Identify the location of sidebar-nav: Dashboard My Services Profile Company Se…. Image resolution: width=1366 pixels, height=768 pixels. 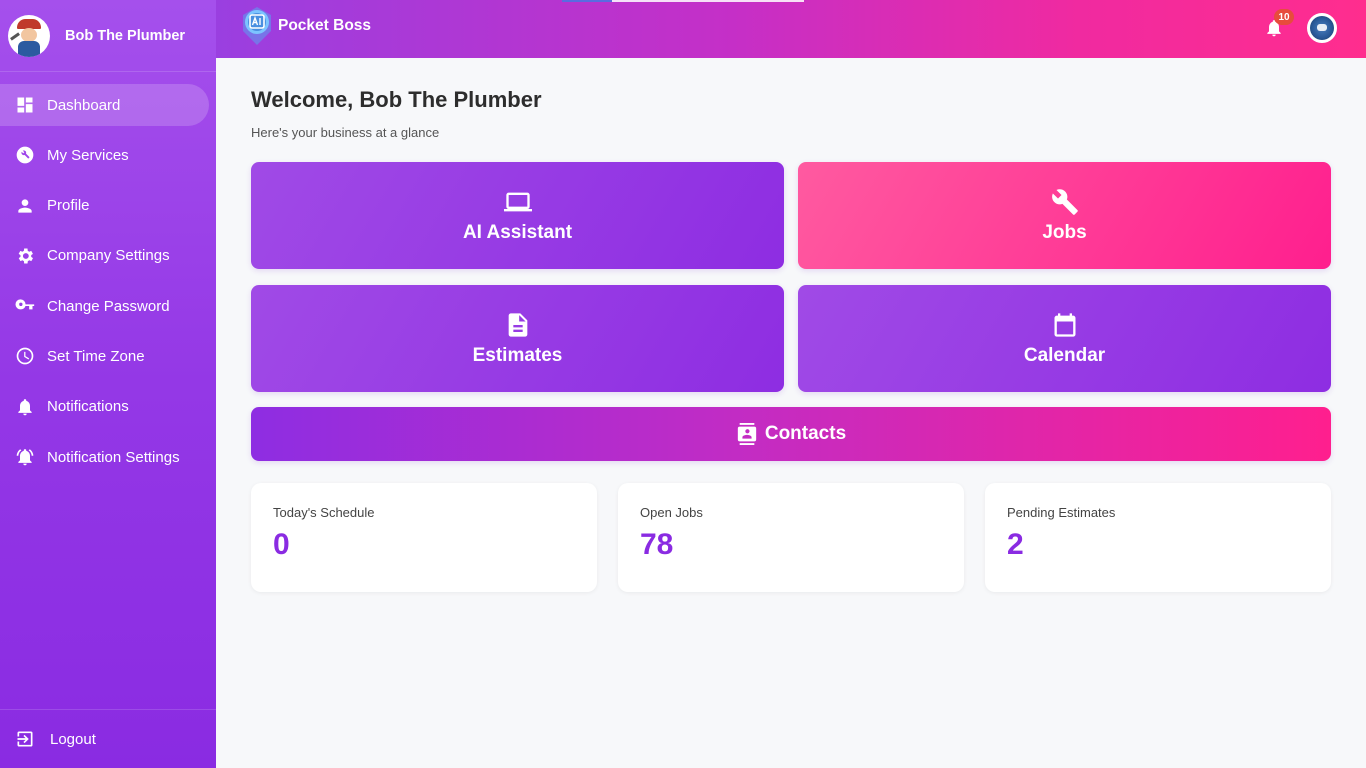
(108, 281).